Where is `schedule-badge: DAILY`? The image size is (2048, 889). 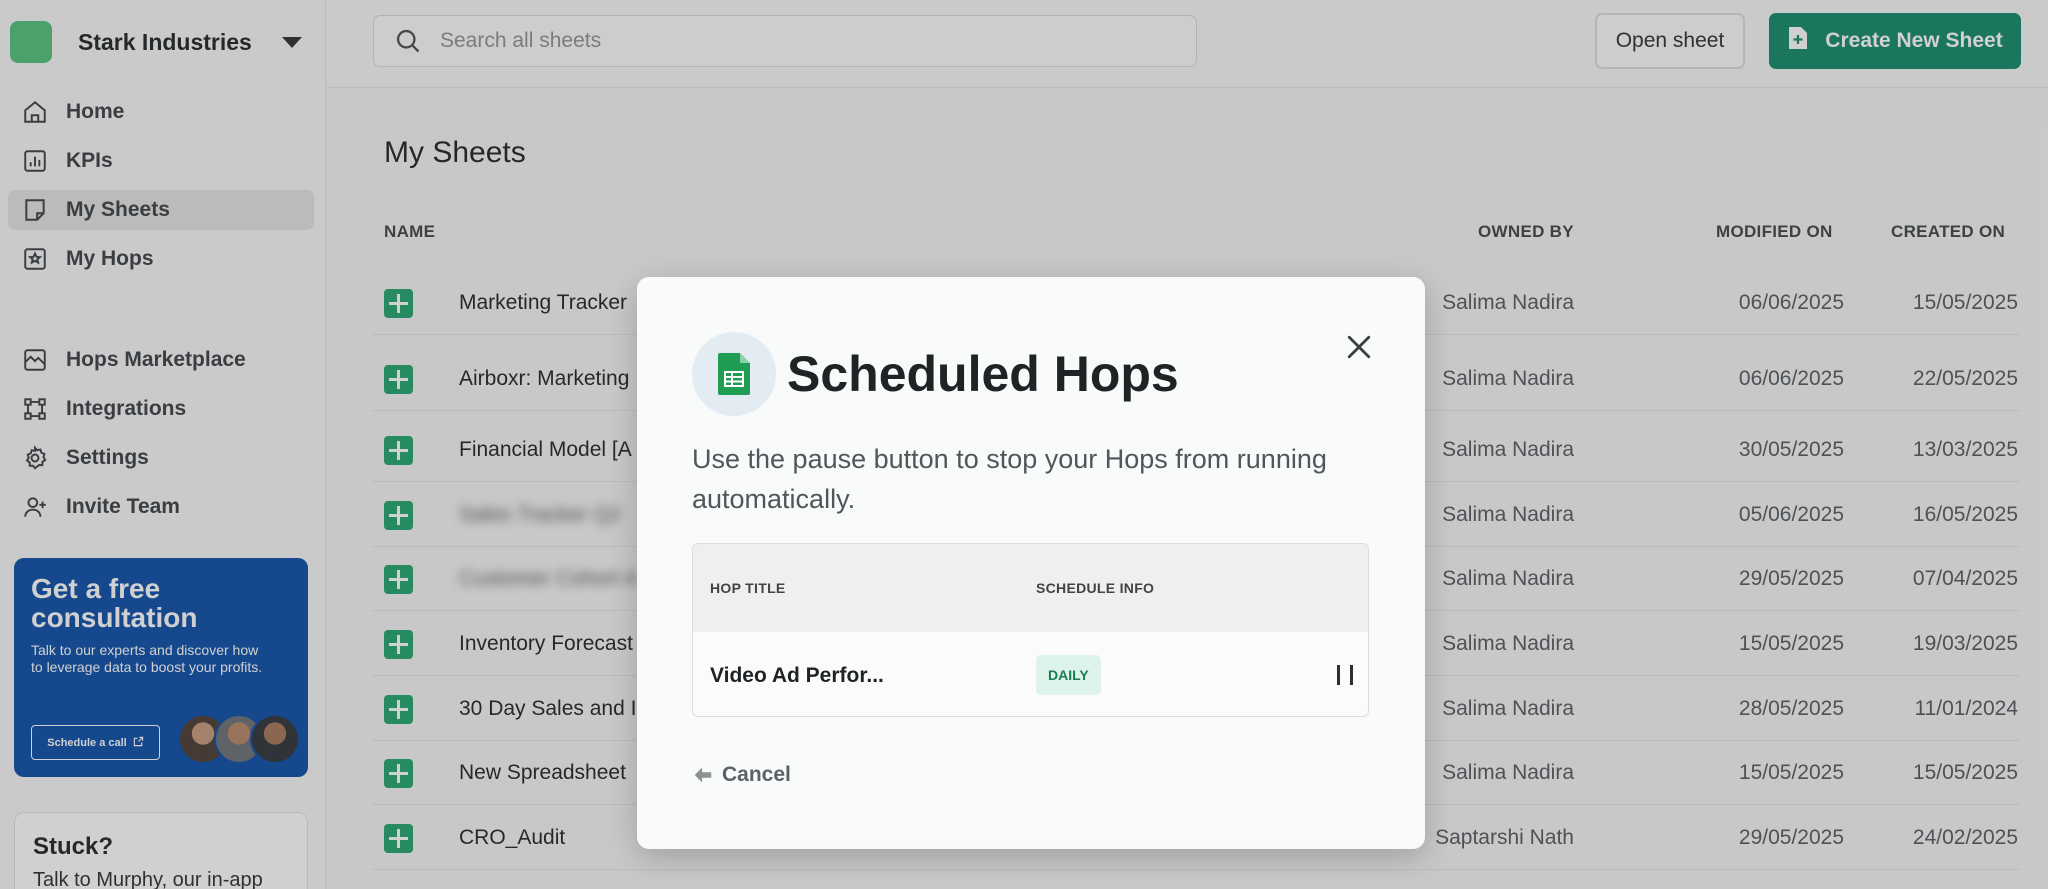
schedule-badge: DAILY is located at coordinates (1068, 675).